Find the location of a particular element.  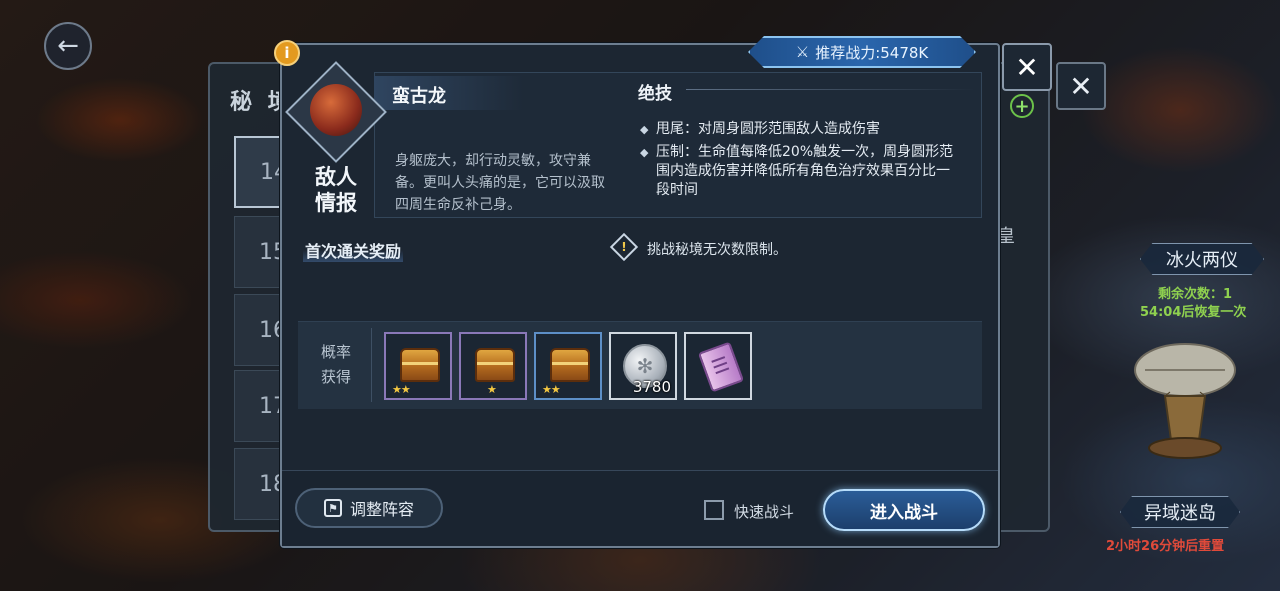

enemy-portrait is located at coordinates (336, 112).